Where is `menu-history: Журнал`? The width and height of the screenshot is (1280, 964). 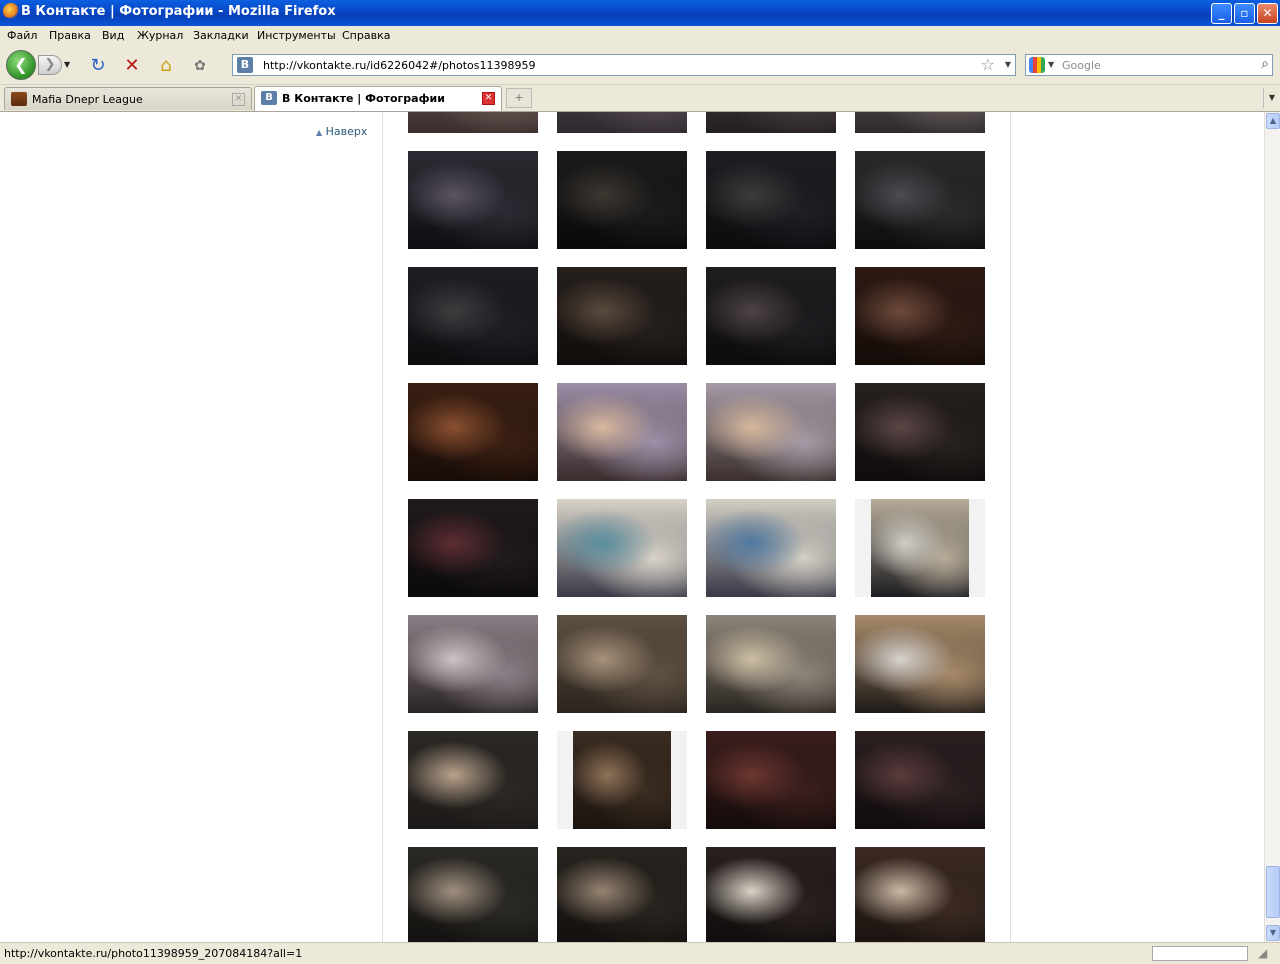 menu-history: Журнал is located at coordinates (160, 35).